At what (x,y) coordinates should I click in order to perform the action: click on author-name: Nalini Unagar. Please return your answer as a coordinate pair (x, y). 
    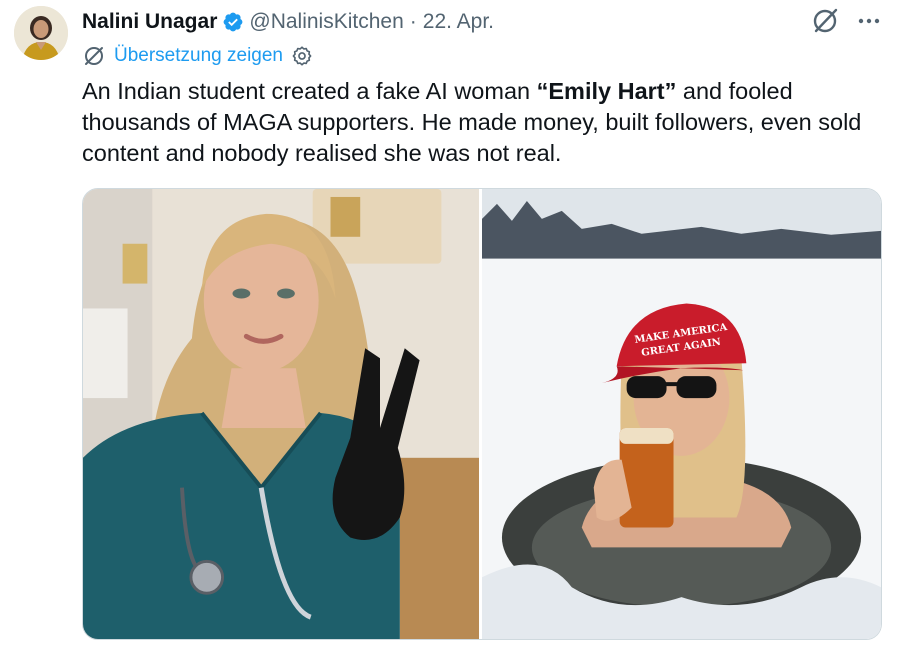
    Looking at the image, I should click on (149, 22).